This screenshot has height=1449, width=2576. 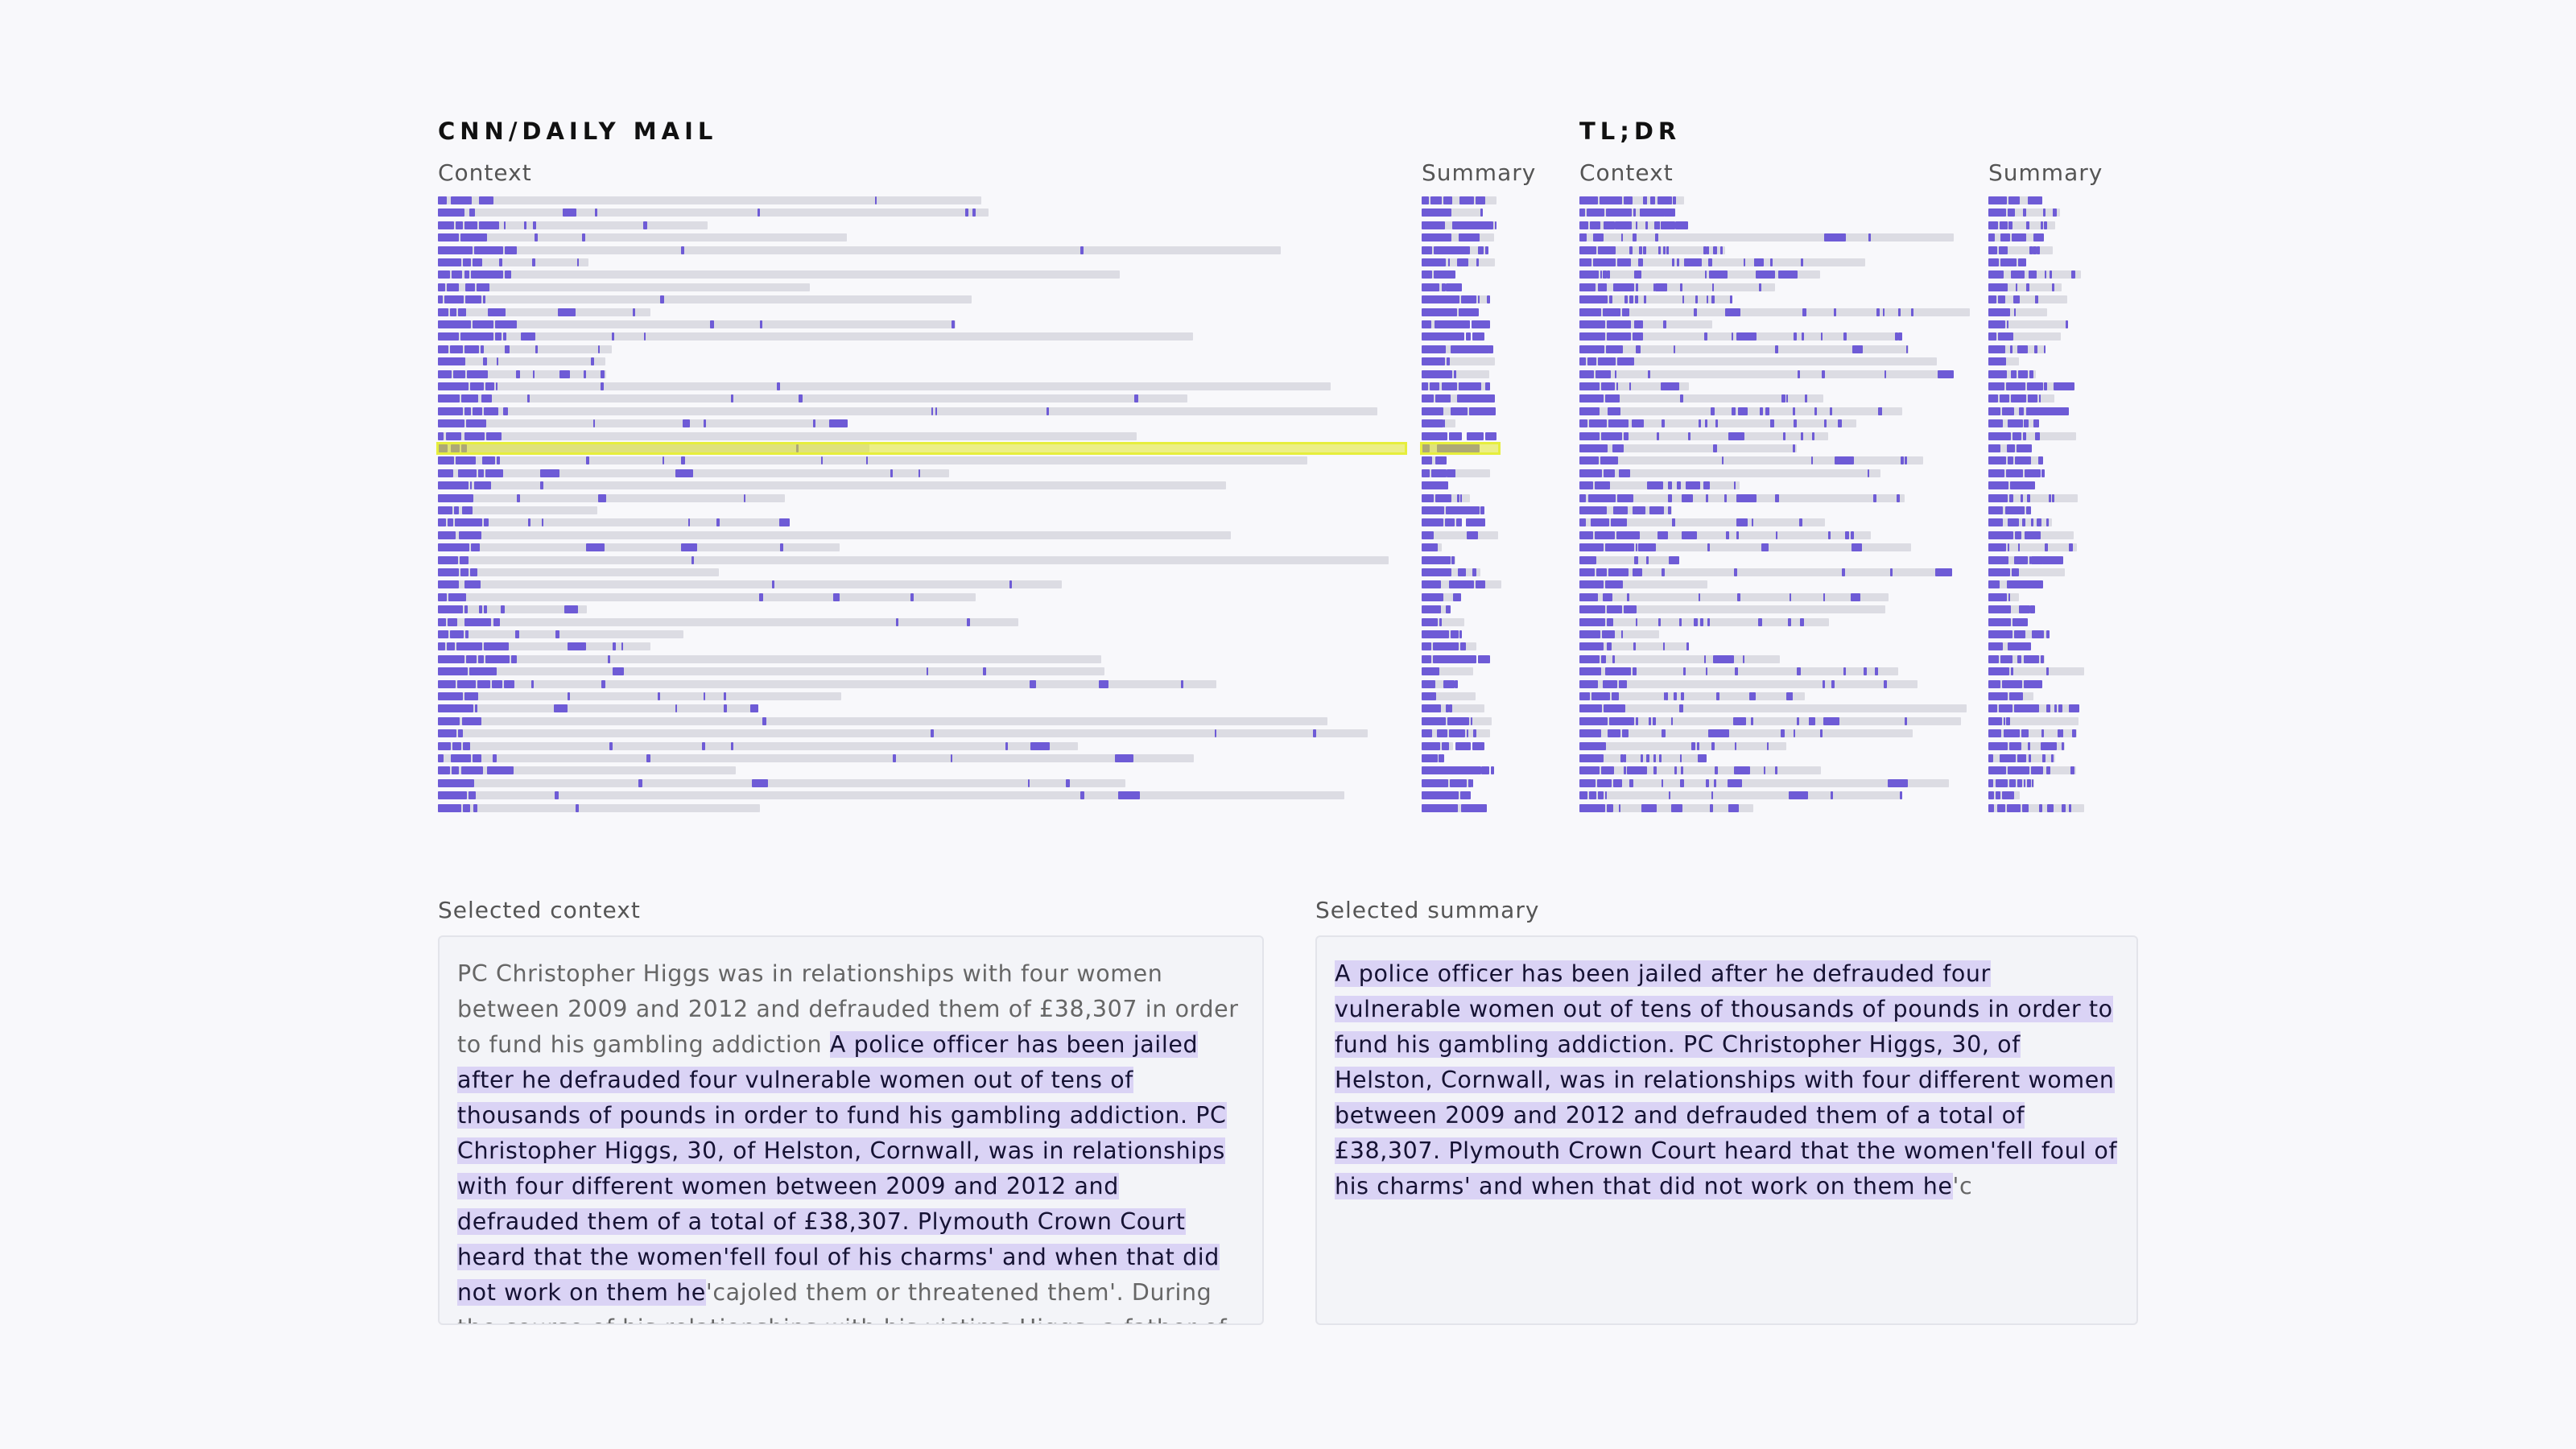 What do you see at coordinates (1465, 506) in the screenshot?
I see `cnn-summary-rows` at bounding box center [1465, 506].